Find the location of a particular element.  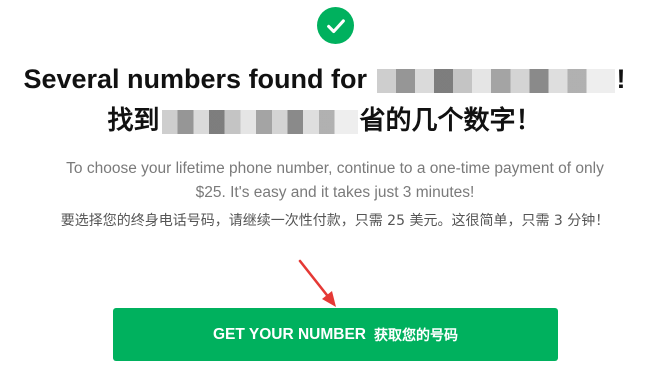

check-circle-icon is located at coordinates (335, 25).